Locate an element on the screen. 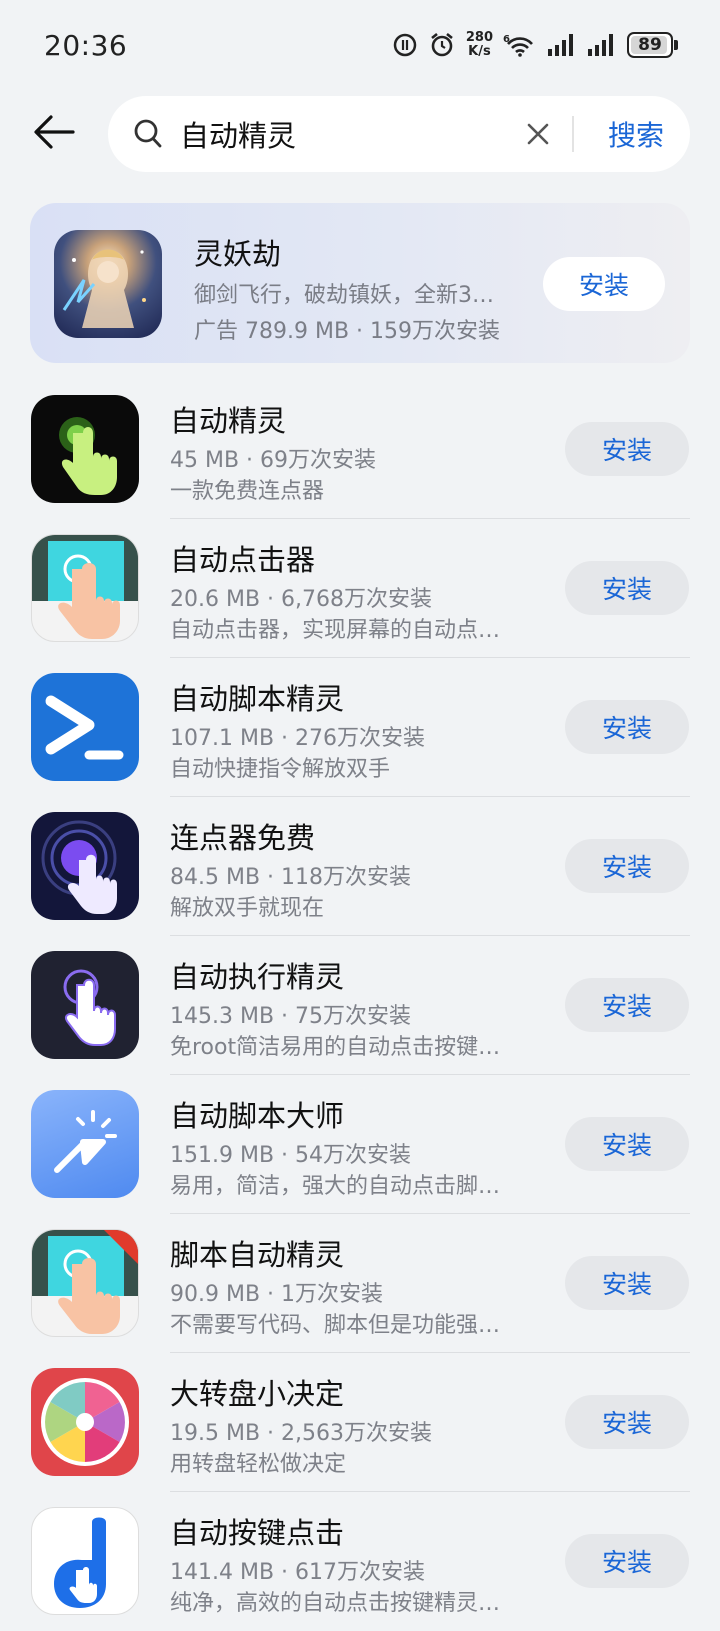 This screenshot has height=1631, width=720. app-meta: 107.1 MB · 276万次安装 is located at coordinates (298, 738).